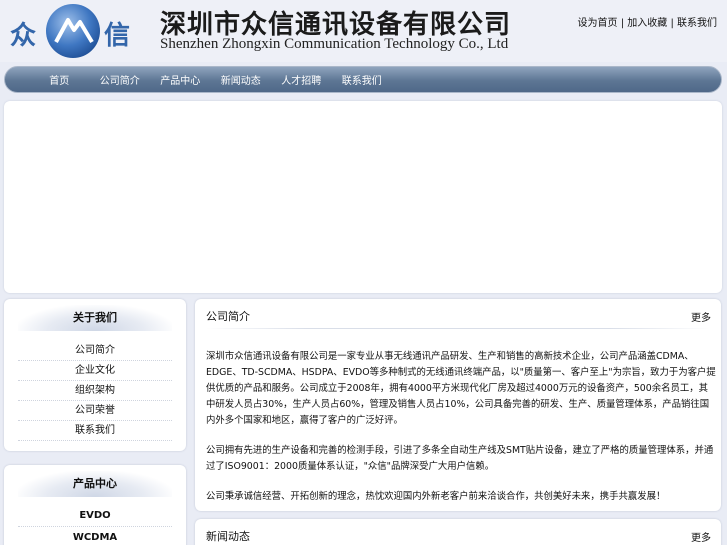 The image size is (727, 545). What do you see at coordinates (120, 79) in the screenshot?
I see `nav-item-about: 公司简介` at bounding box center [120, 79].